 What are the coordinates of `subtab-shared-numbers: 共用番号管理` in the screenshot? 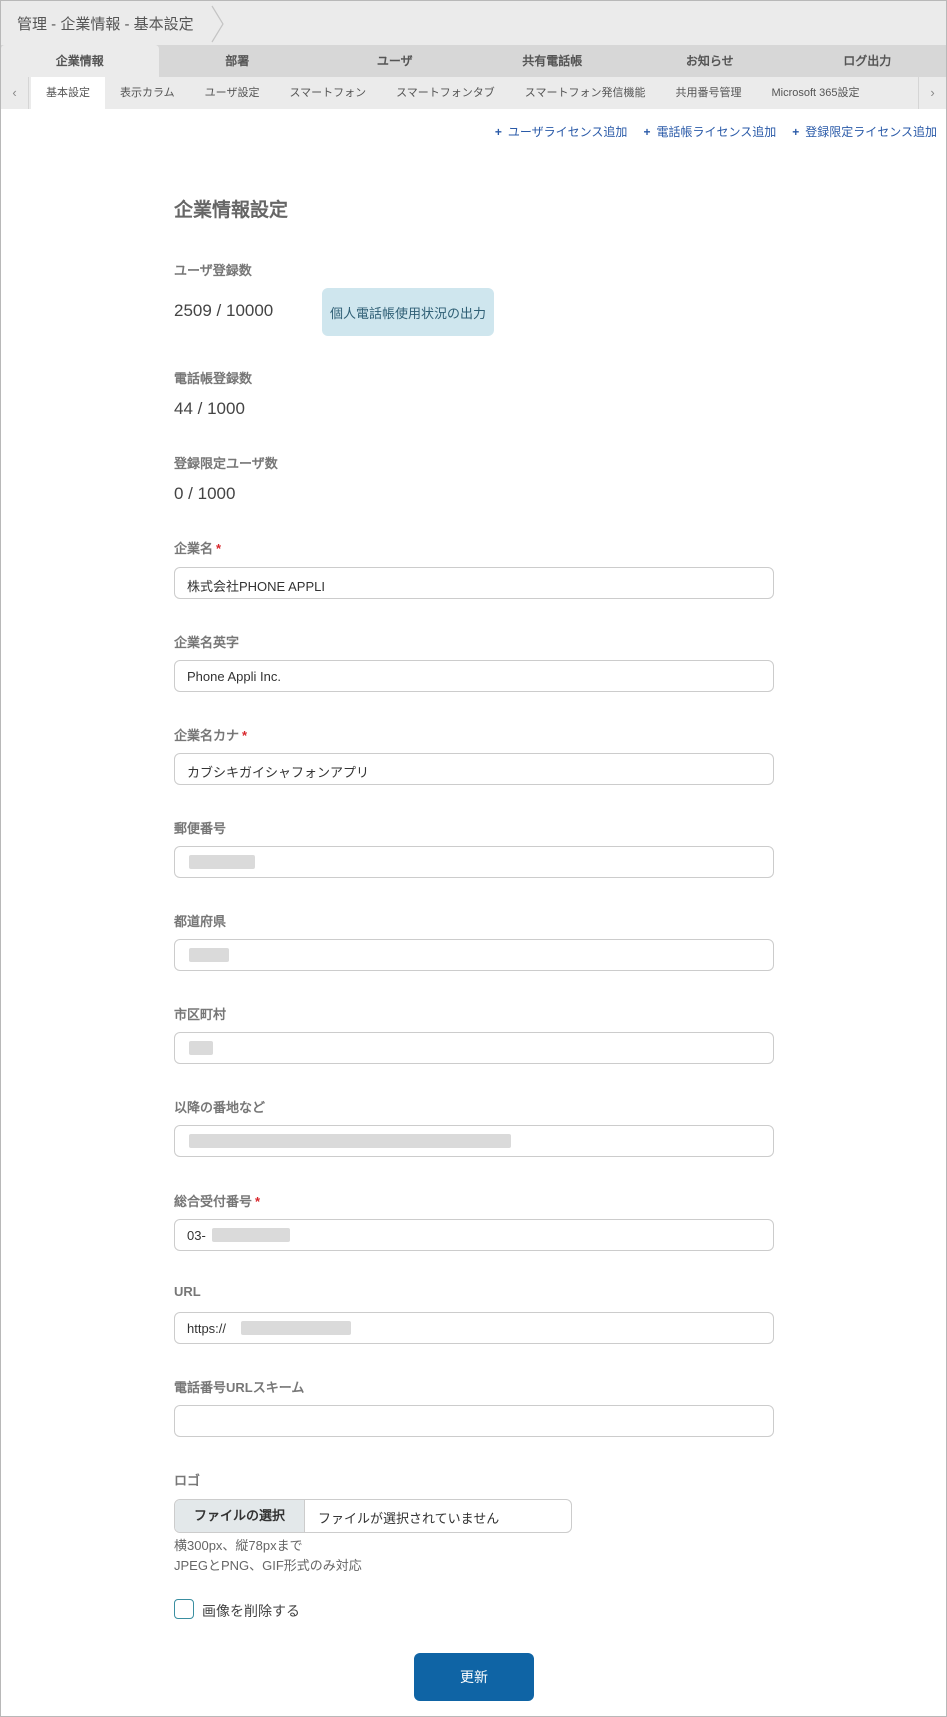 It's located at (708, 93).